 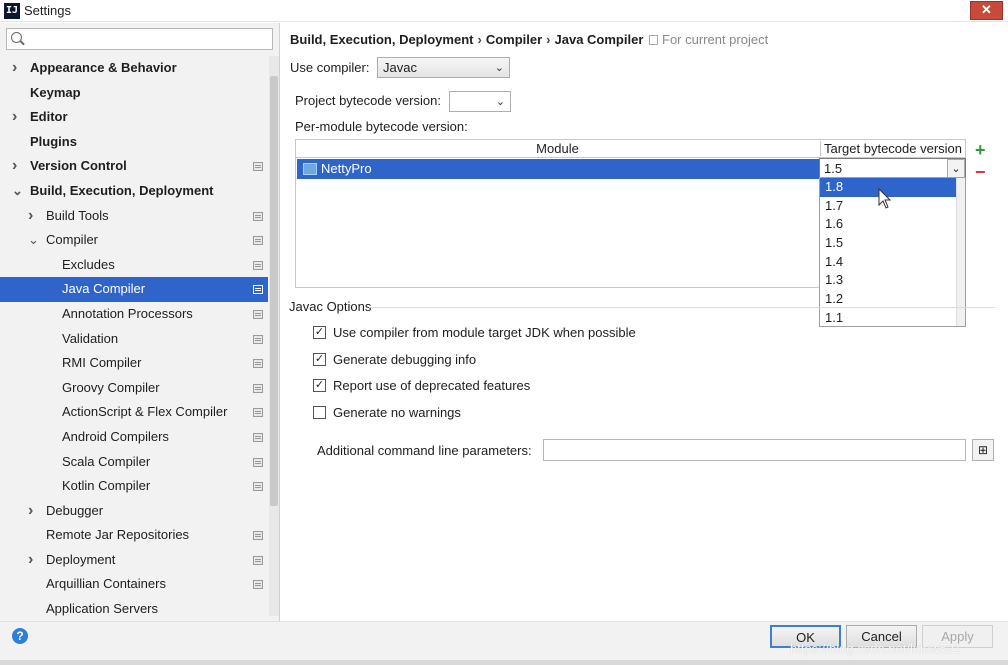 What do you see at coordinates (134, 437) in the screenshot?
I see `tree-item-android-compilers: Android Compilers` at bounding box center [134, 437].